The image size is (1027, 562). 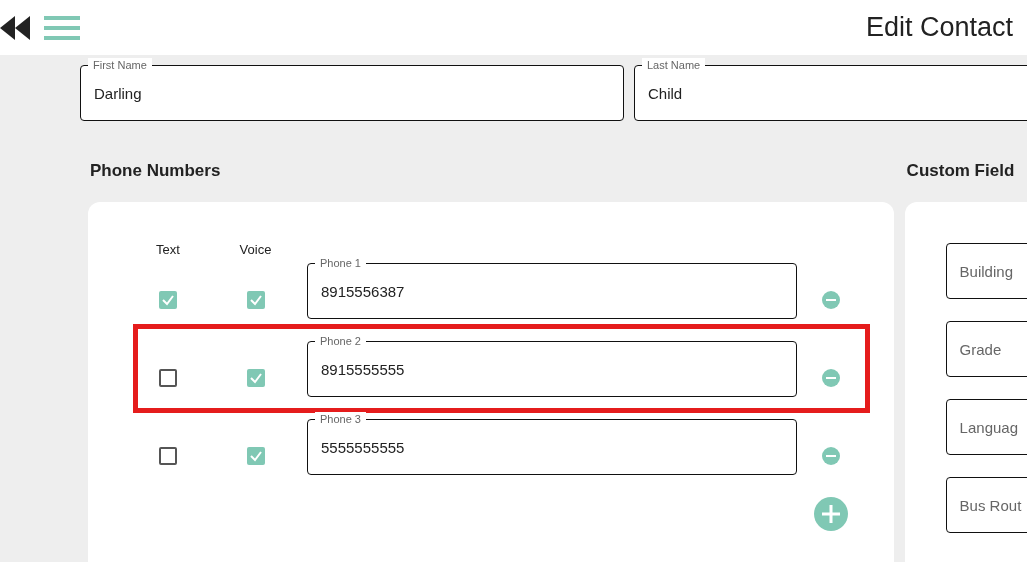 I want to click on input-field: Building, so click(x=986, y=271).